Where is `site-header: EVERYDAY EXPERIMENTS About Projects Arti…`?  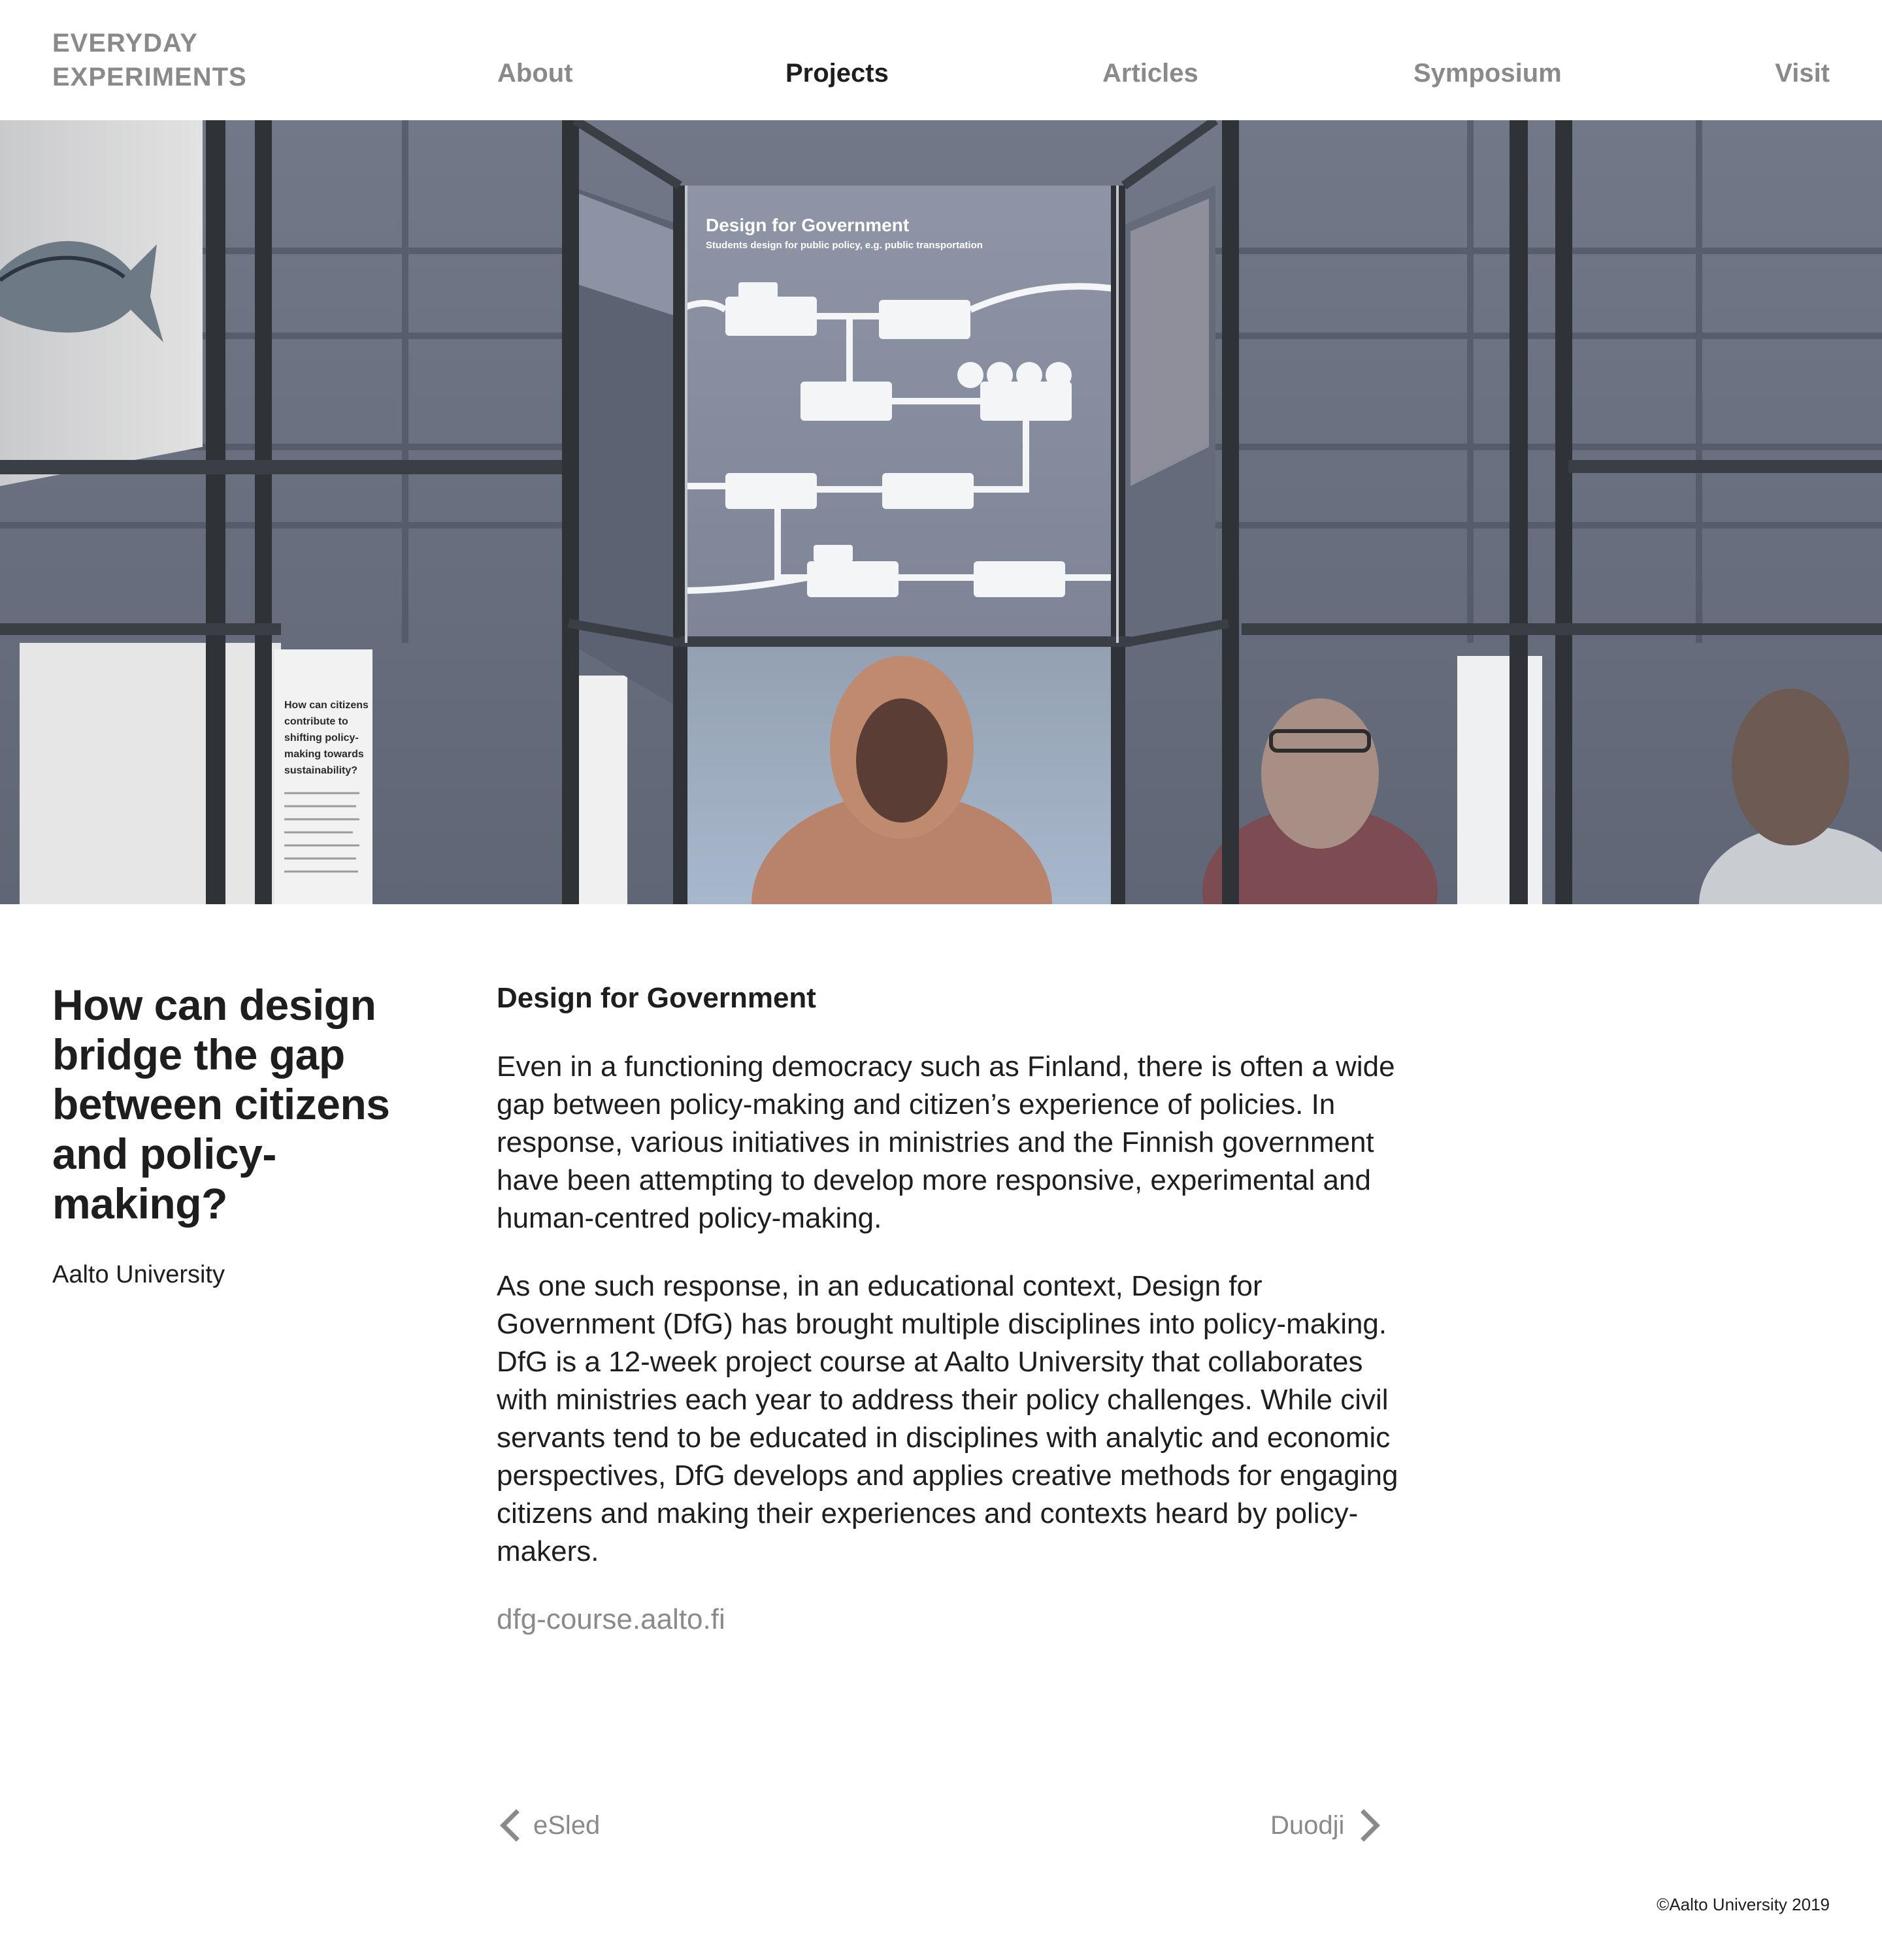 site-header: EVERYDAY EXPERIMENTS About Projects Arti… is located at coordinates (941, 60).